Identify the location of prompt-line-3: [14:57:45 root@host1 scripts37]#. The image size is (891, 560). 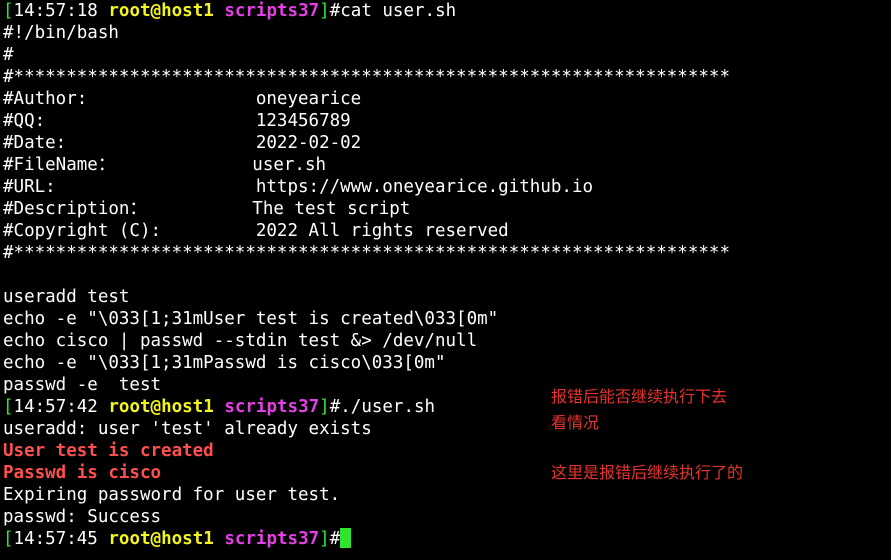
(177, 539).